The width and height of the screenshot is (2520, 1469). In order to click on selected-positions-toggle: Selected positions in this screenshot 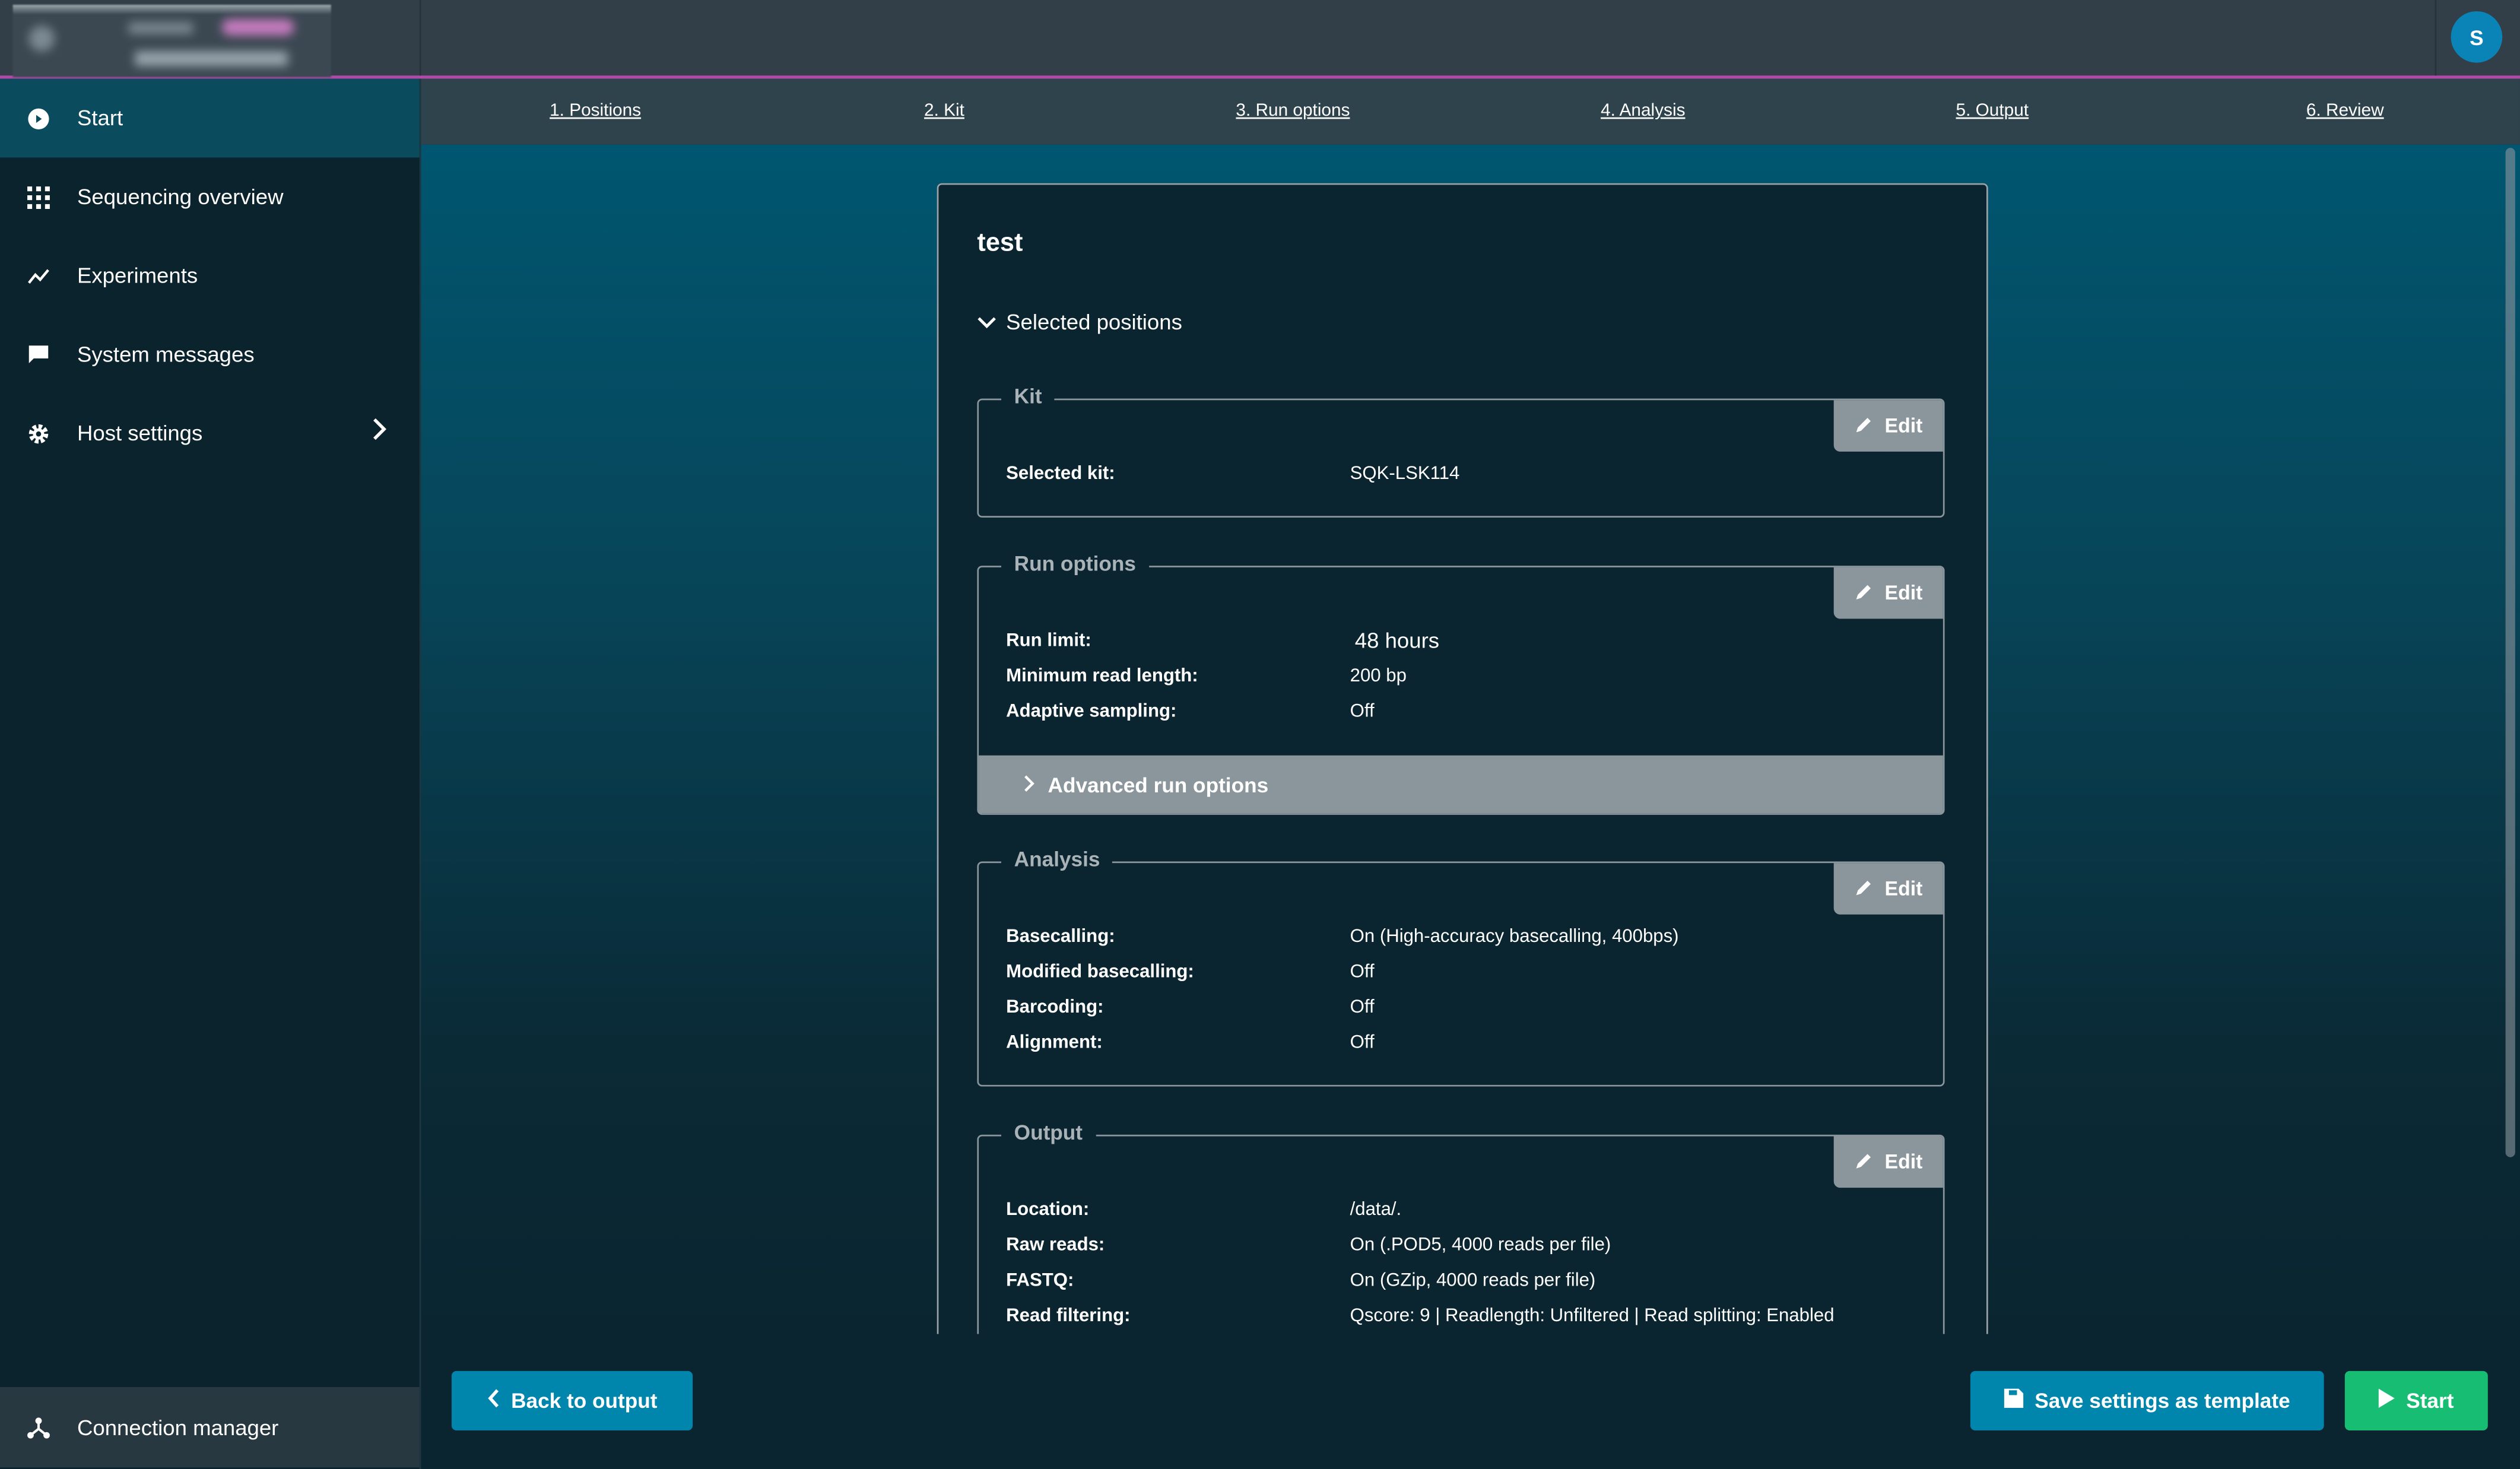, I will do `click(1079, 322)`.